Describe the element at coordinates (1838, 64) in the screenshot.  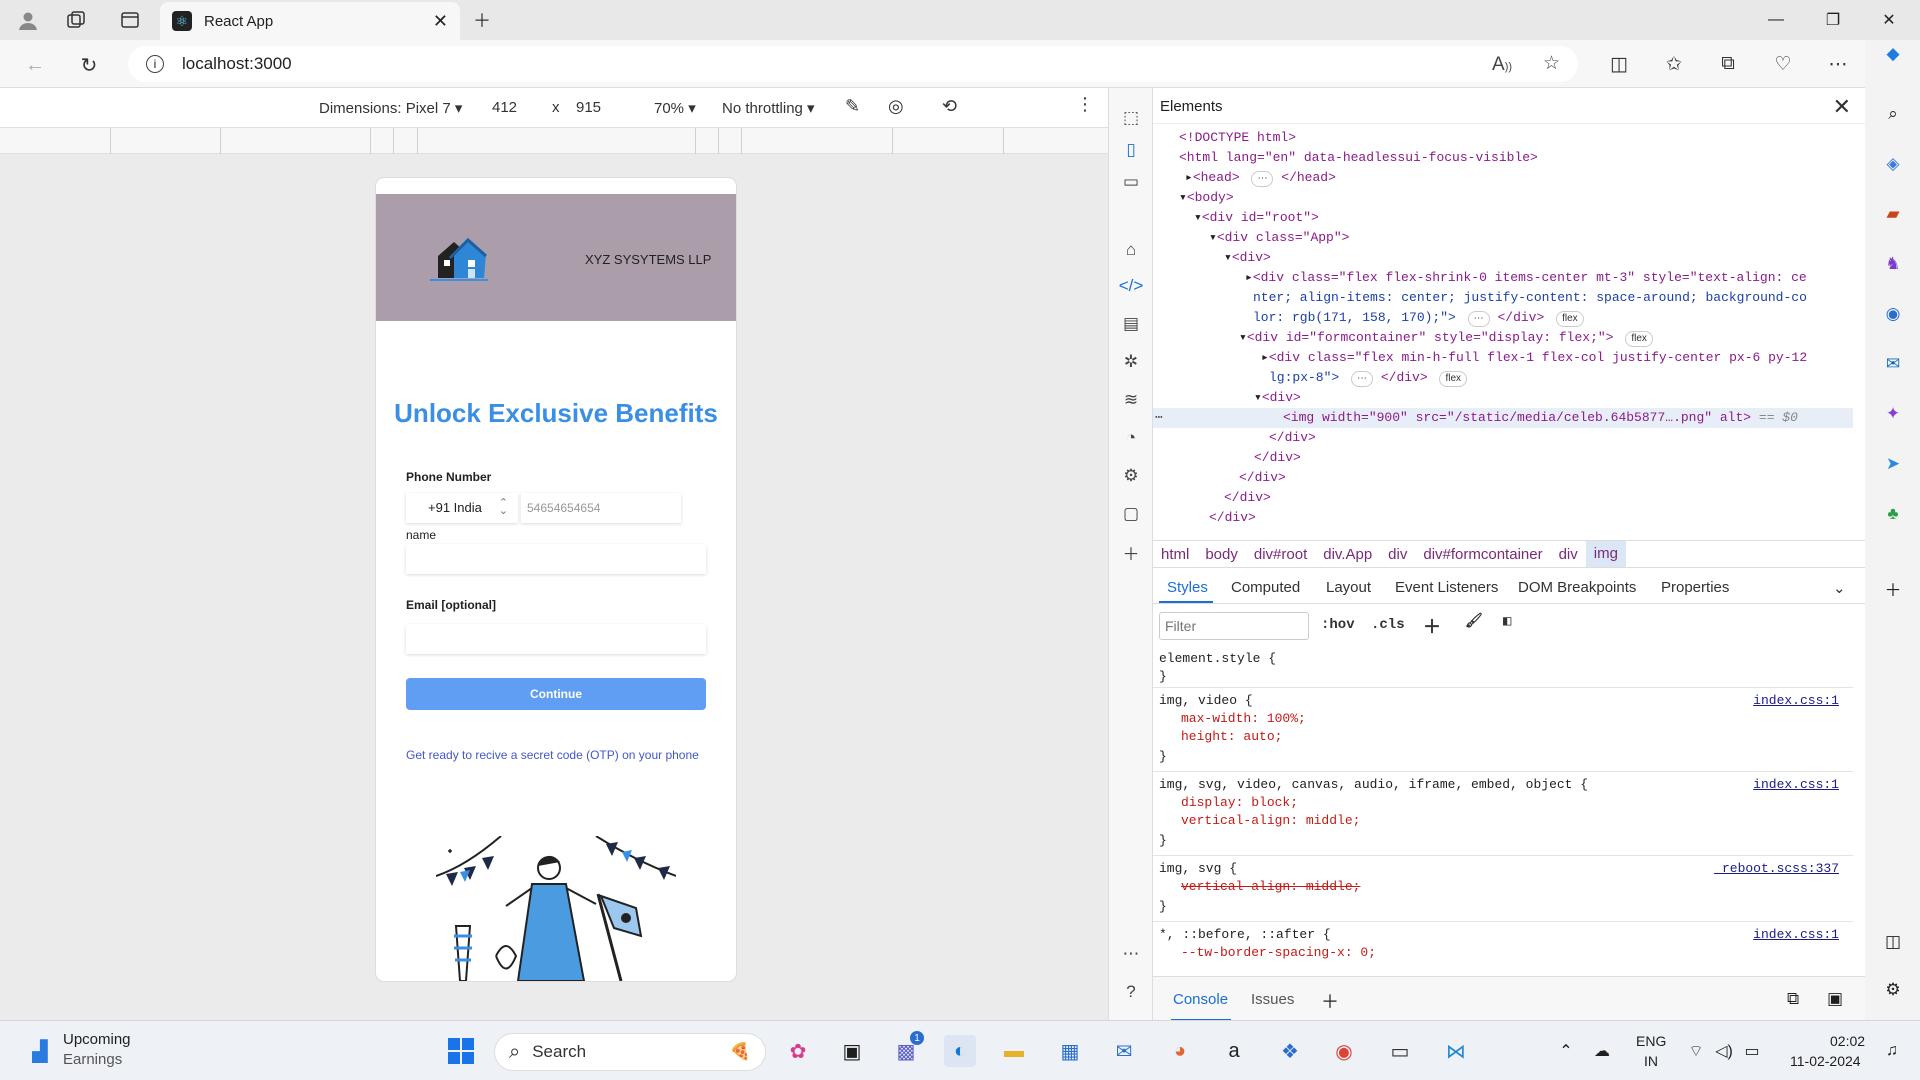
I see `settings-more-icon: ⋯` at that location.